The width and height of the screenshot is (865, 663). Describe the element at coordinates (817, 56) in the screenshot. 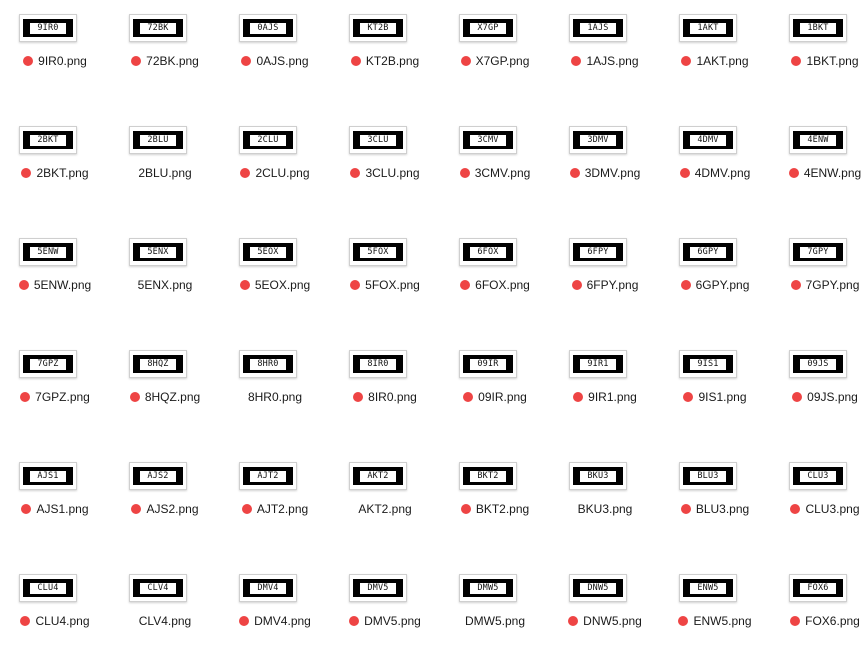

I see `file-item: 1BKT 1BKT.png` at that location.